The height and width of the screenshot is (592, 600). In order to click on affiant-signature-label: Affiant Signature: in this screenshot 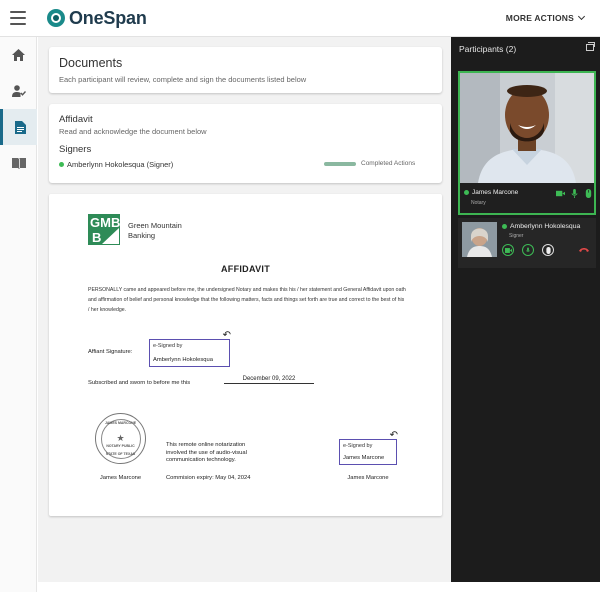, I will do `click(110, 352)`.